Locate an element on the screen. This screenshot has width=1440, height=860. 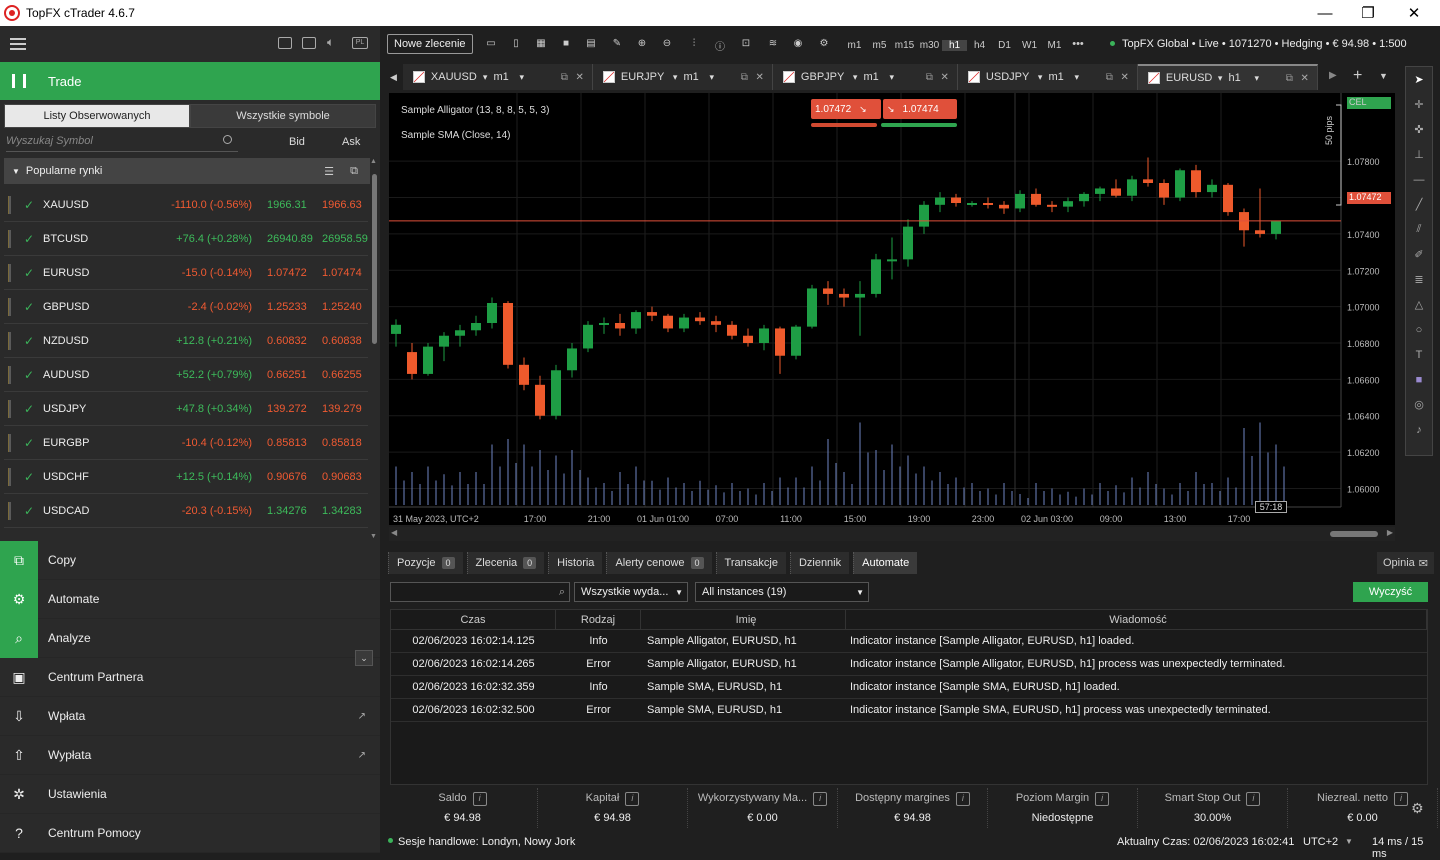
fundamentals-icon: ⓘ is located at coordinates (720, 45).